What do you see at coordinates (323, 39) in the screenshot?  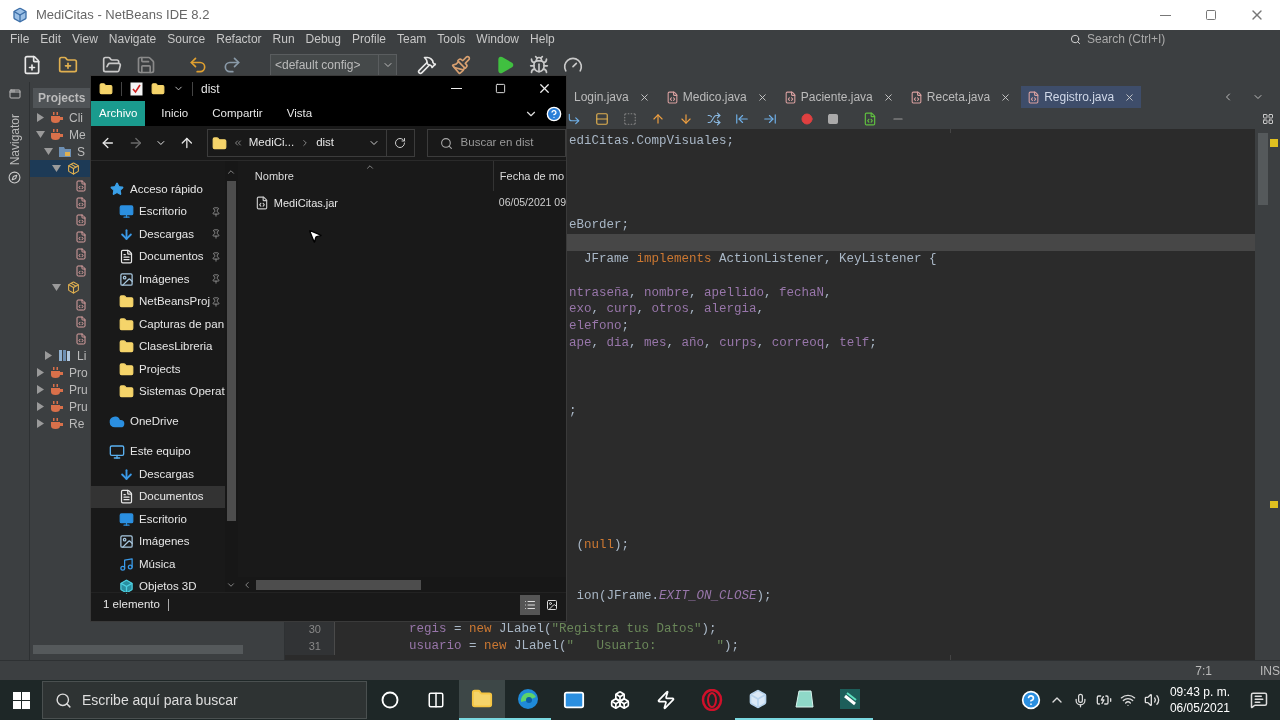 I see `menu-item: Debug` at bounding box center [323, 39].